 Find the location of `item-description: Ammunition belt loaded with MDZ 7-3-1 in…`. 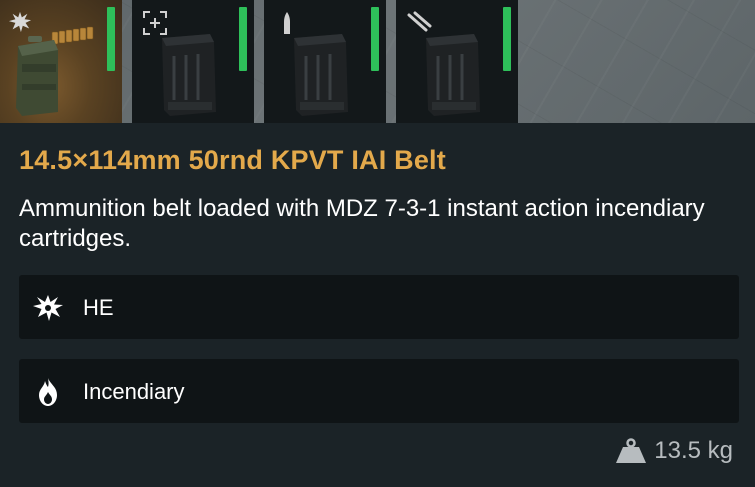

item-description: Ammunition belt loaded with MDZ 7-3-1 in… is located at coordinates (362, 223).